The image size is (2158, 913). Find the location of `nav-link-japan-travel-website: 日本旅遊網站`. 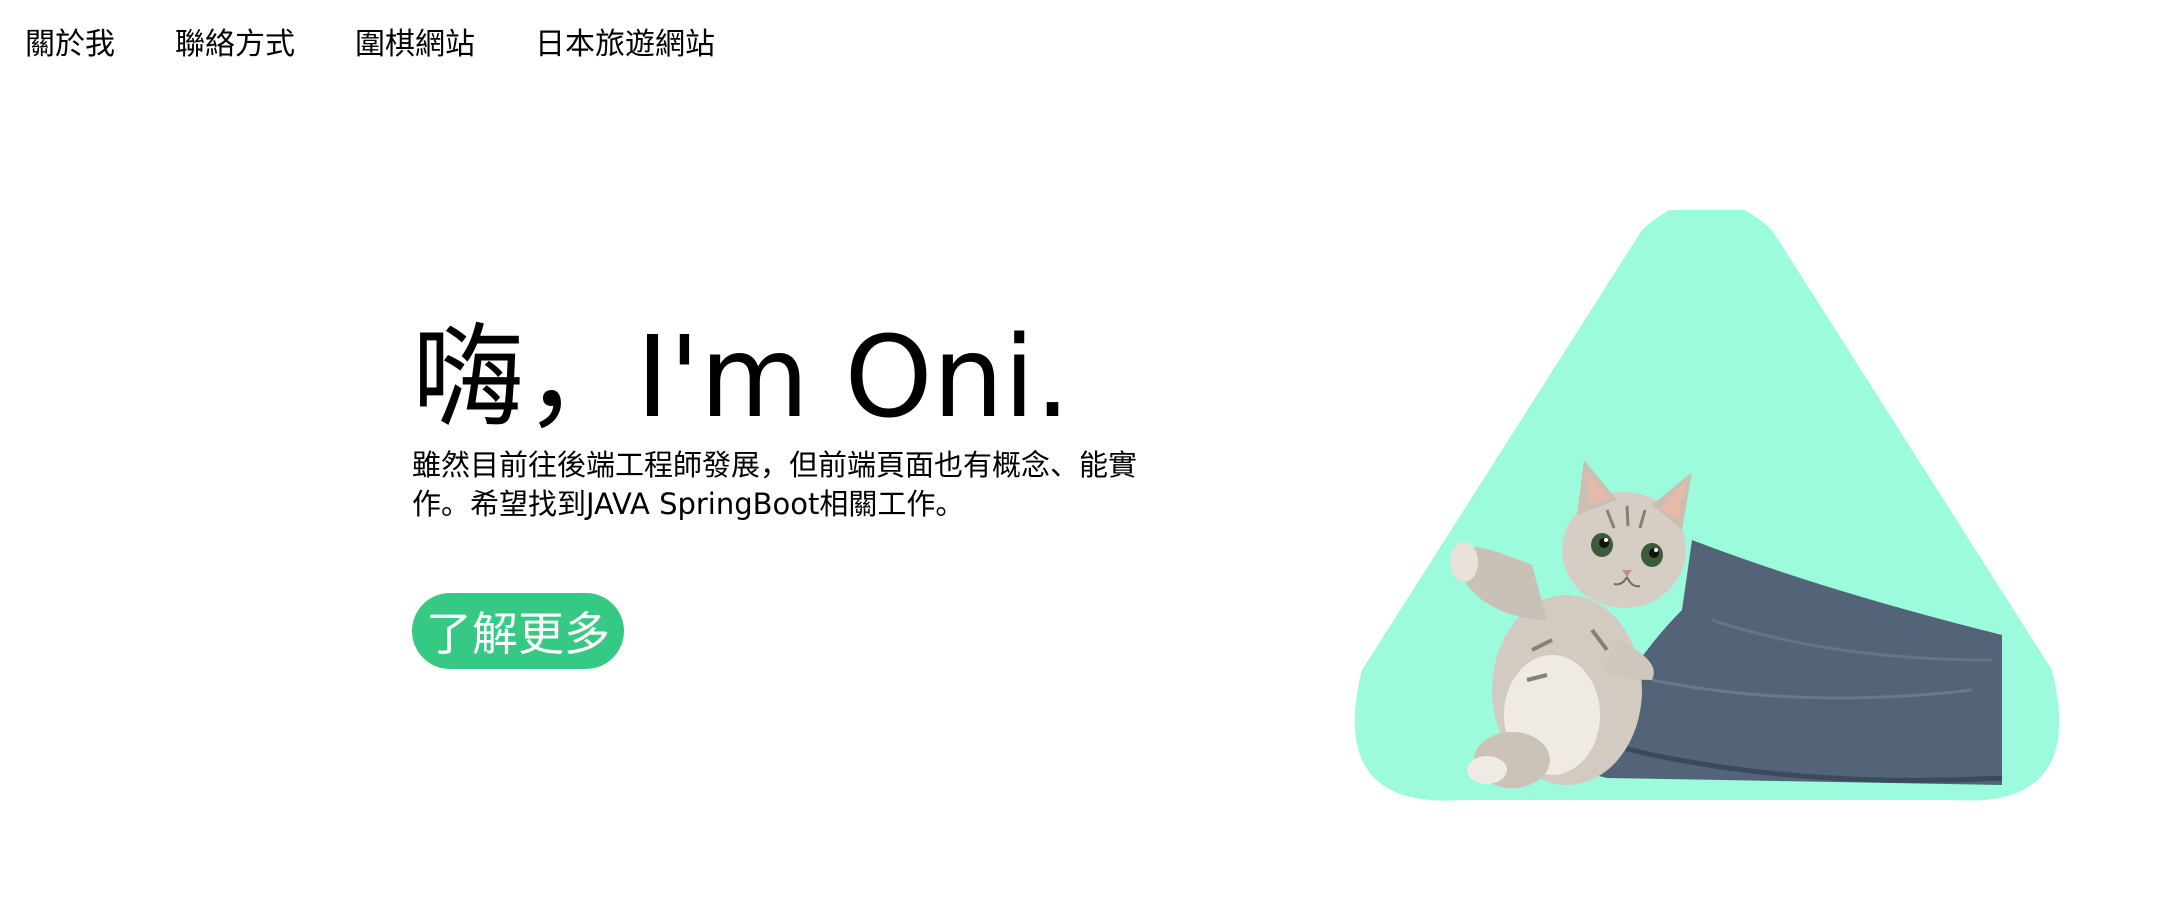

nav-link-japan-travel-website: 日本旅遊網站 is located at coordinates (625, 45).